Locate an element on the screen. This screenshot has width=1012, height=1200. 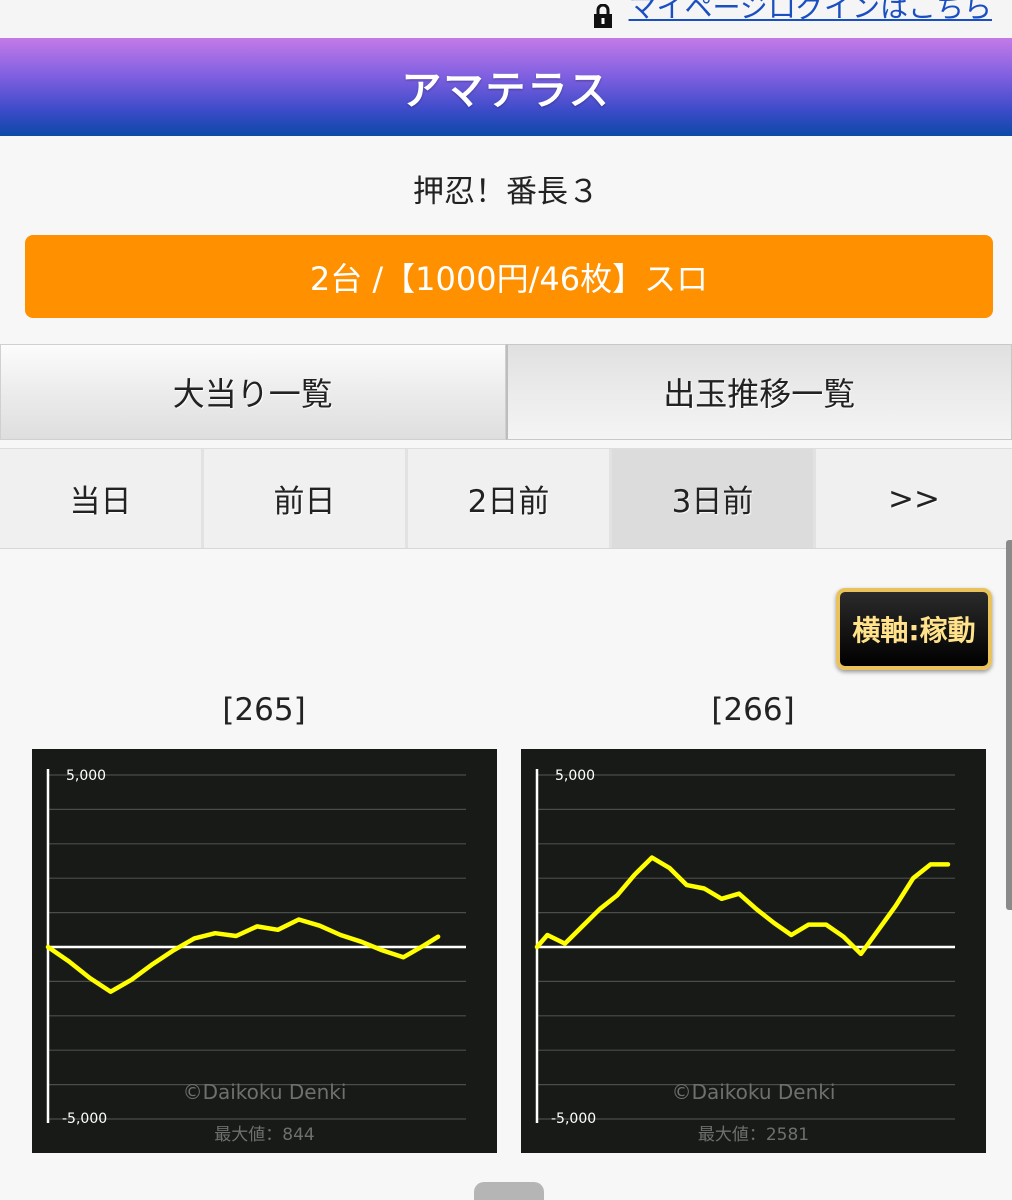
unit-label-266: [266] is located at coordinates (753, 710).